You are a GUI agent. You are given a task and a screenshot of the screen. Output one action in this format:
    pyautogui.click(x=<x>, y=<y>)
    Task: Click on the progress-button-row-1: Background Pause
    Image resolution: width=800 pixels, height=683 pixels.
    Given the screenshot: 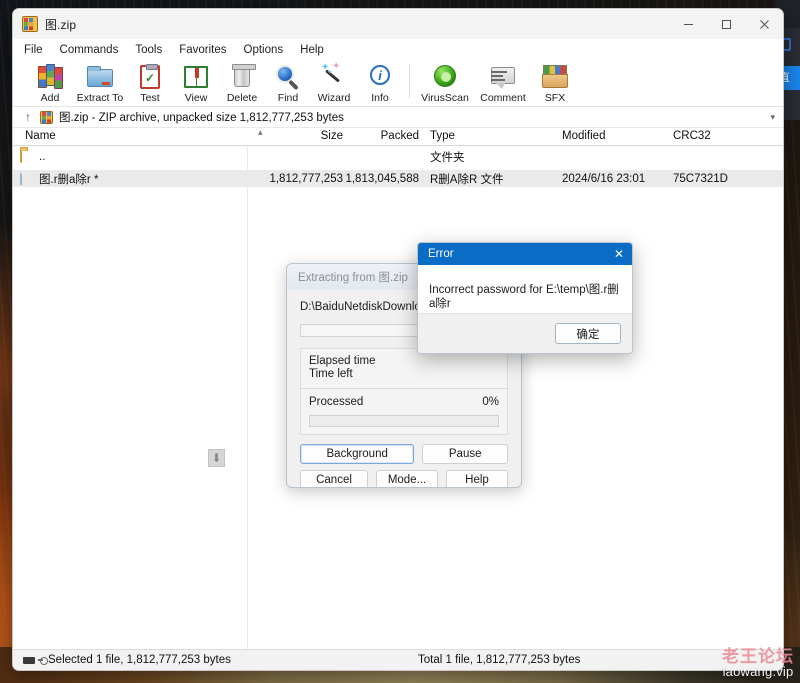 What is the action you would take?
    pyautogui.click(x=404, y=454)
    